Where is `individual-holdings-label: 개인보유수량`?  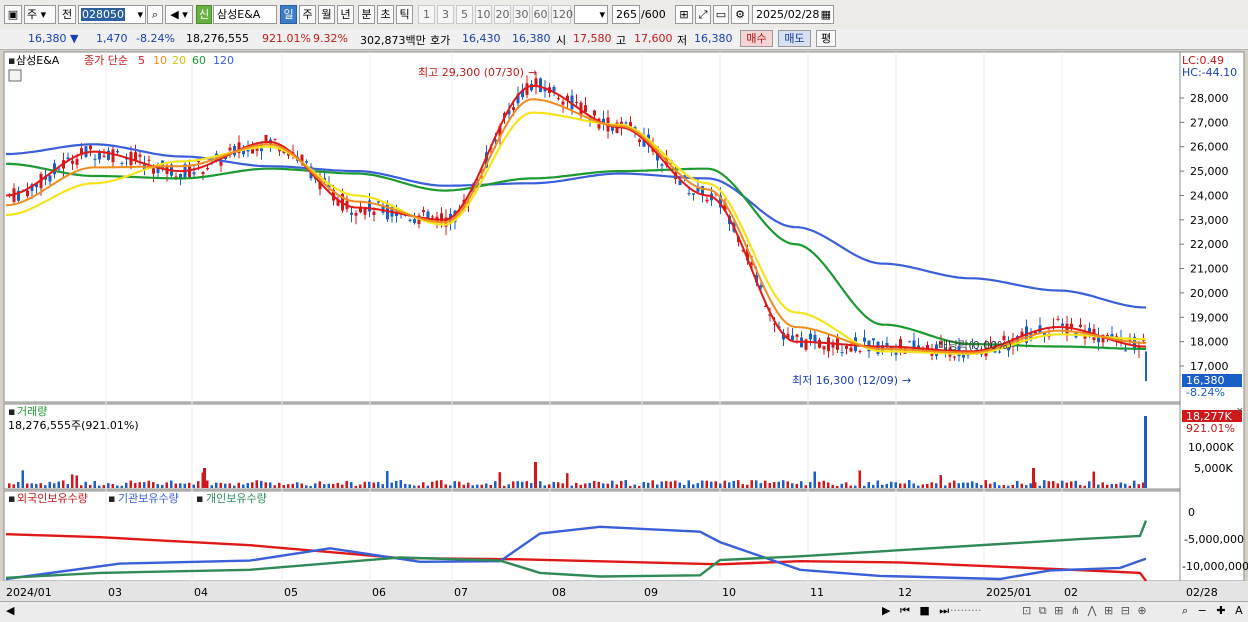 individual-holdings-label: 개인보유수량 is located at coordinates (236, 498).